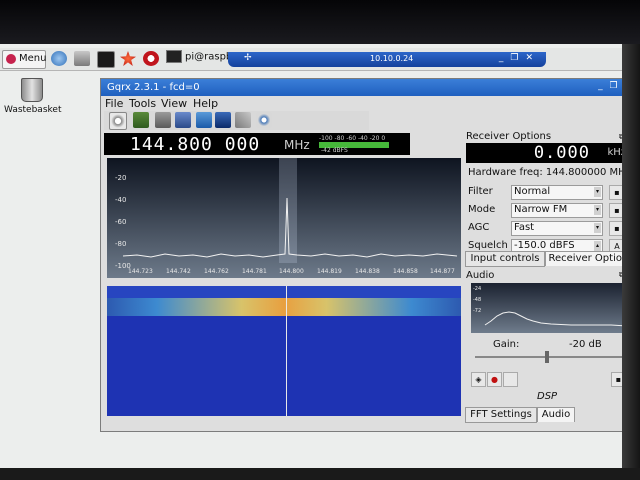 The image size is (640, 480). What do you see at coordinates (141, 120) in the screenshot?
I see `hardware-icon` at bounding box center [141, 120].